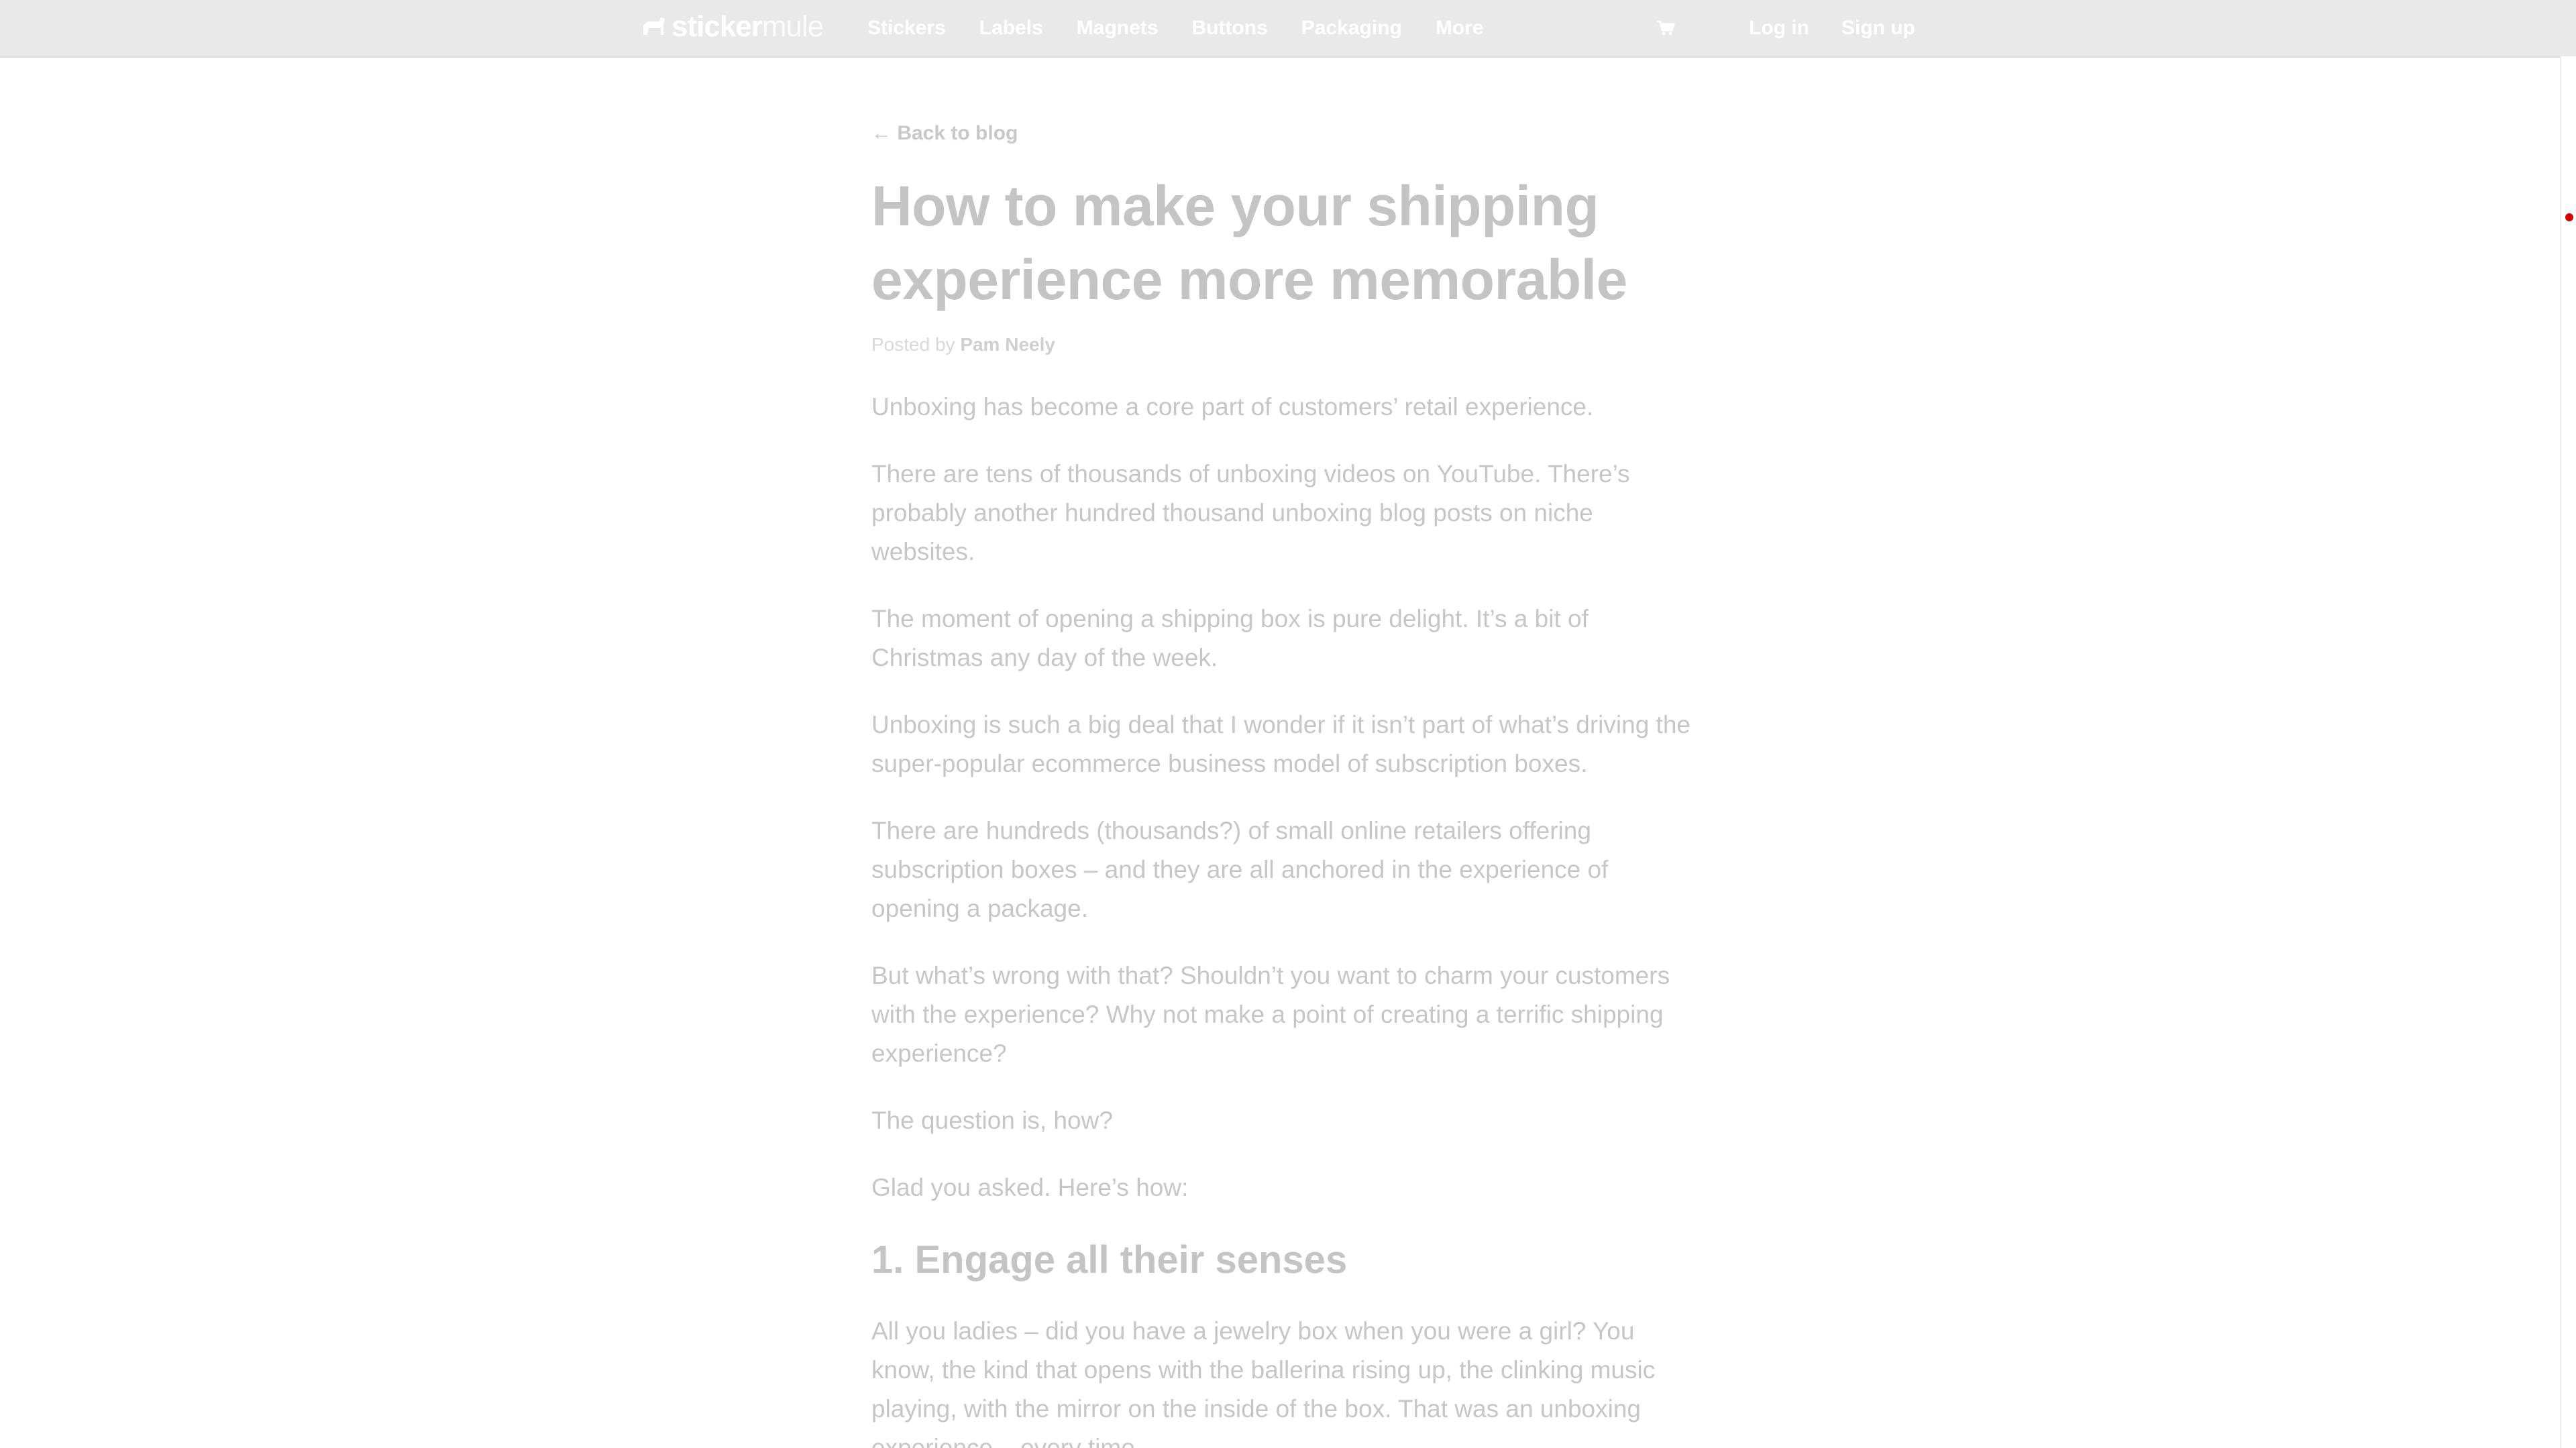 This screenshot has height=1448, width=2576. Describe the element at coordinates (1118, 28) in the screenshot. I see `nav-link-magnets: Magnets` at that location.